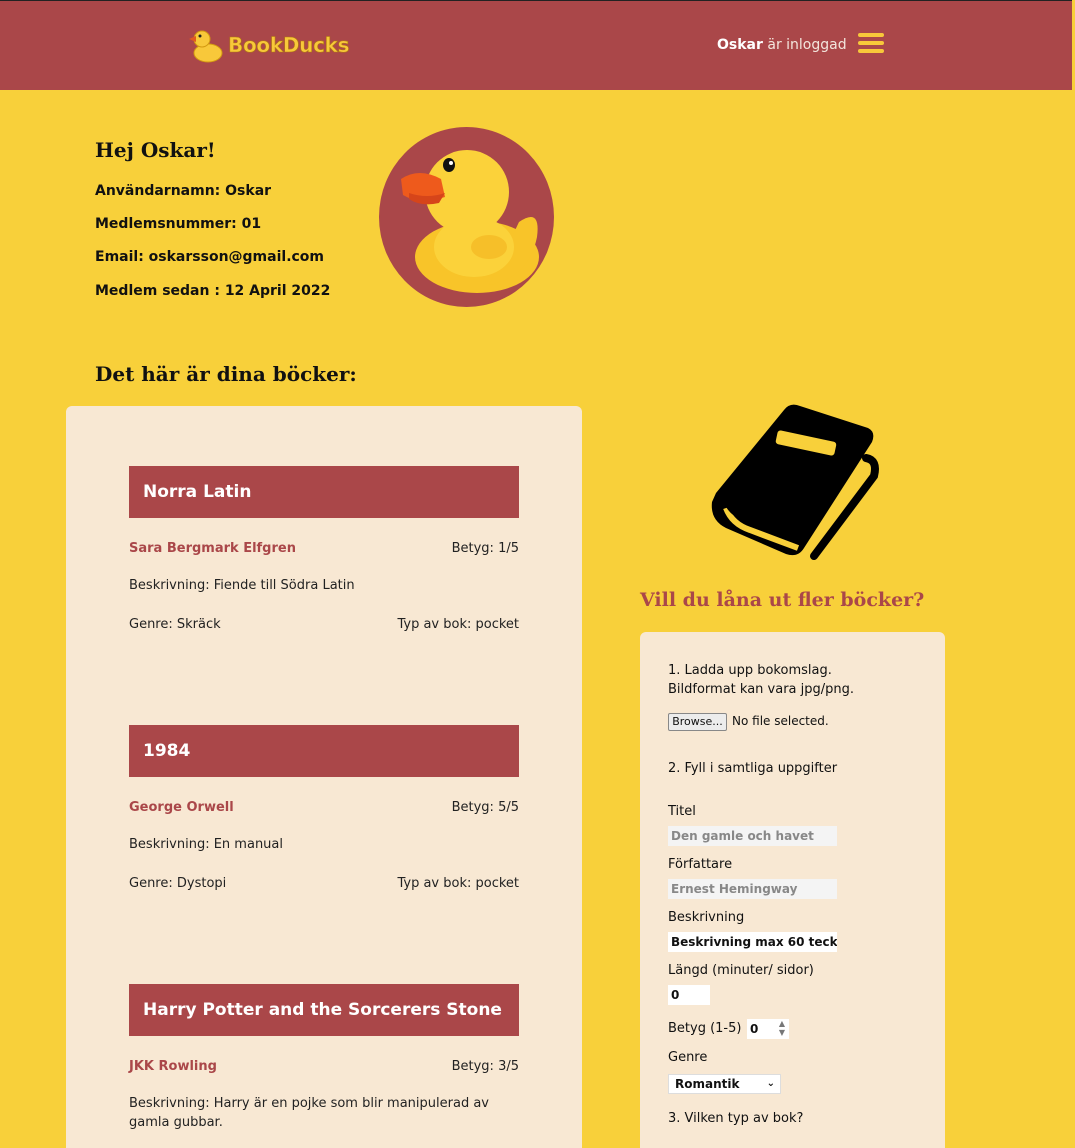 Image resolution: width=1075 pixels, height=1148 pixels. Describe the element at coordinates (705, 1028) in the screenshot. I see `rating-label: Betyg (1-5)` at that location.